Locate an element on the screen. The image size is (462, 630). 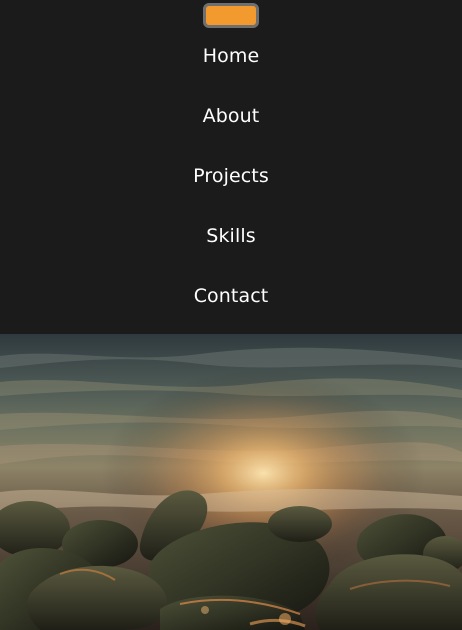
nav-item-home: Home is located at coordinates (231, 56).